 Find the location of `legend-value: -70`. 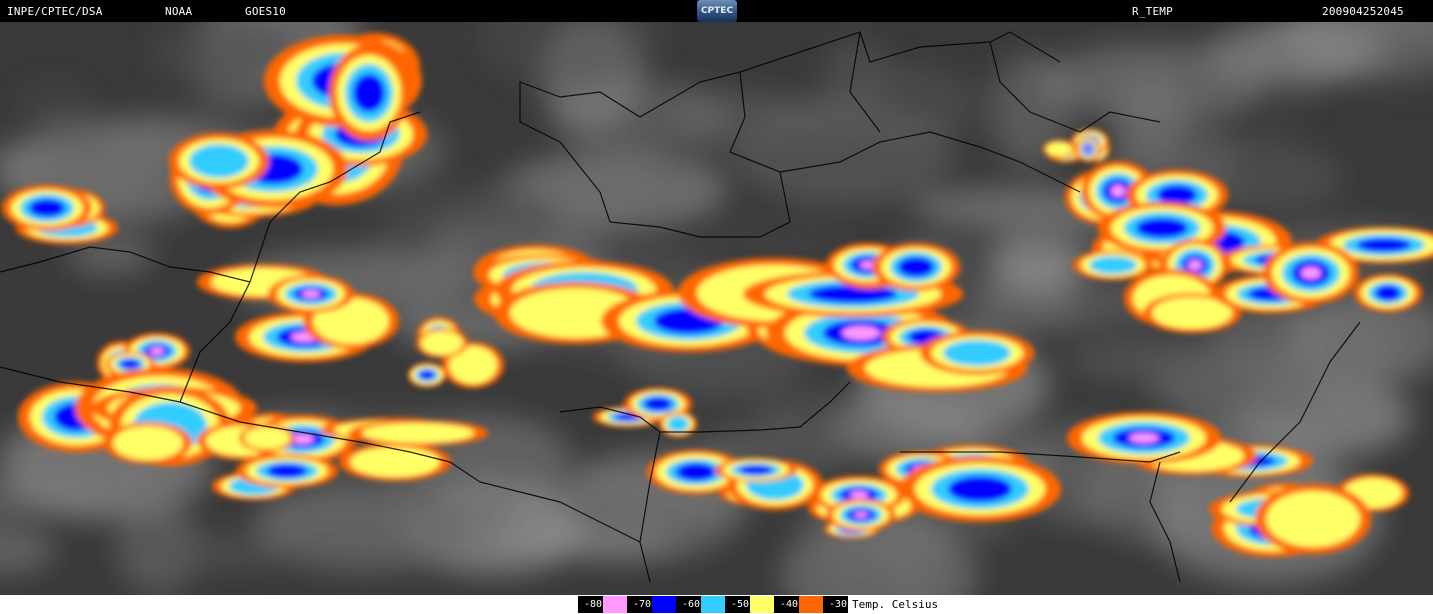

legend-value: -70 is located at coordinates (639, 604).